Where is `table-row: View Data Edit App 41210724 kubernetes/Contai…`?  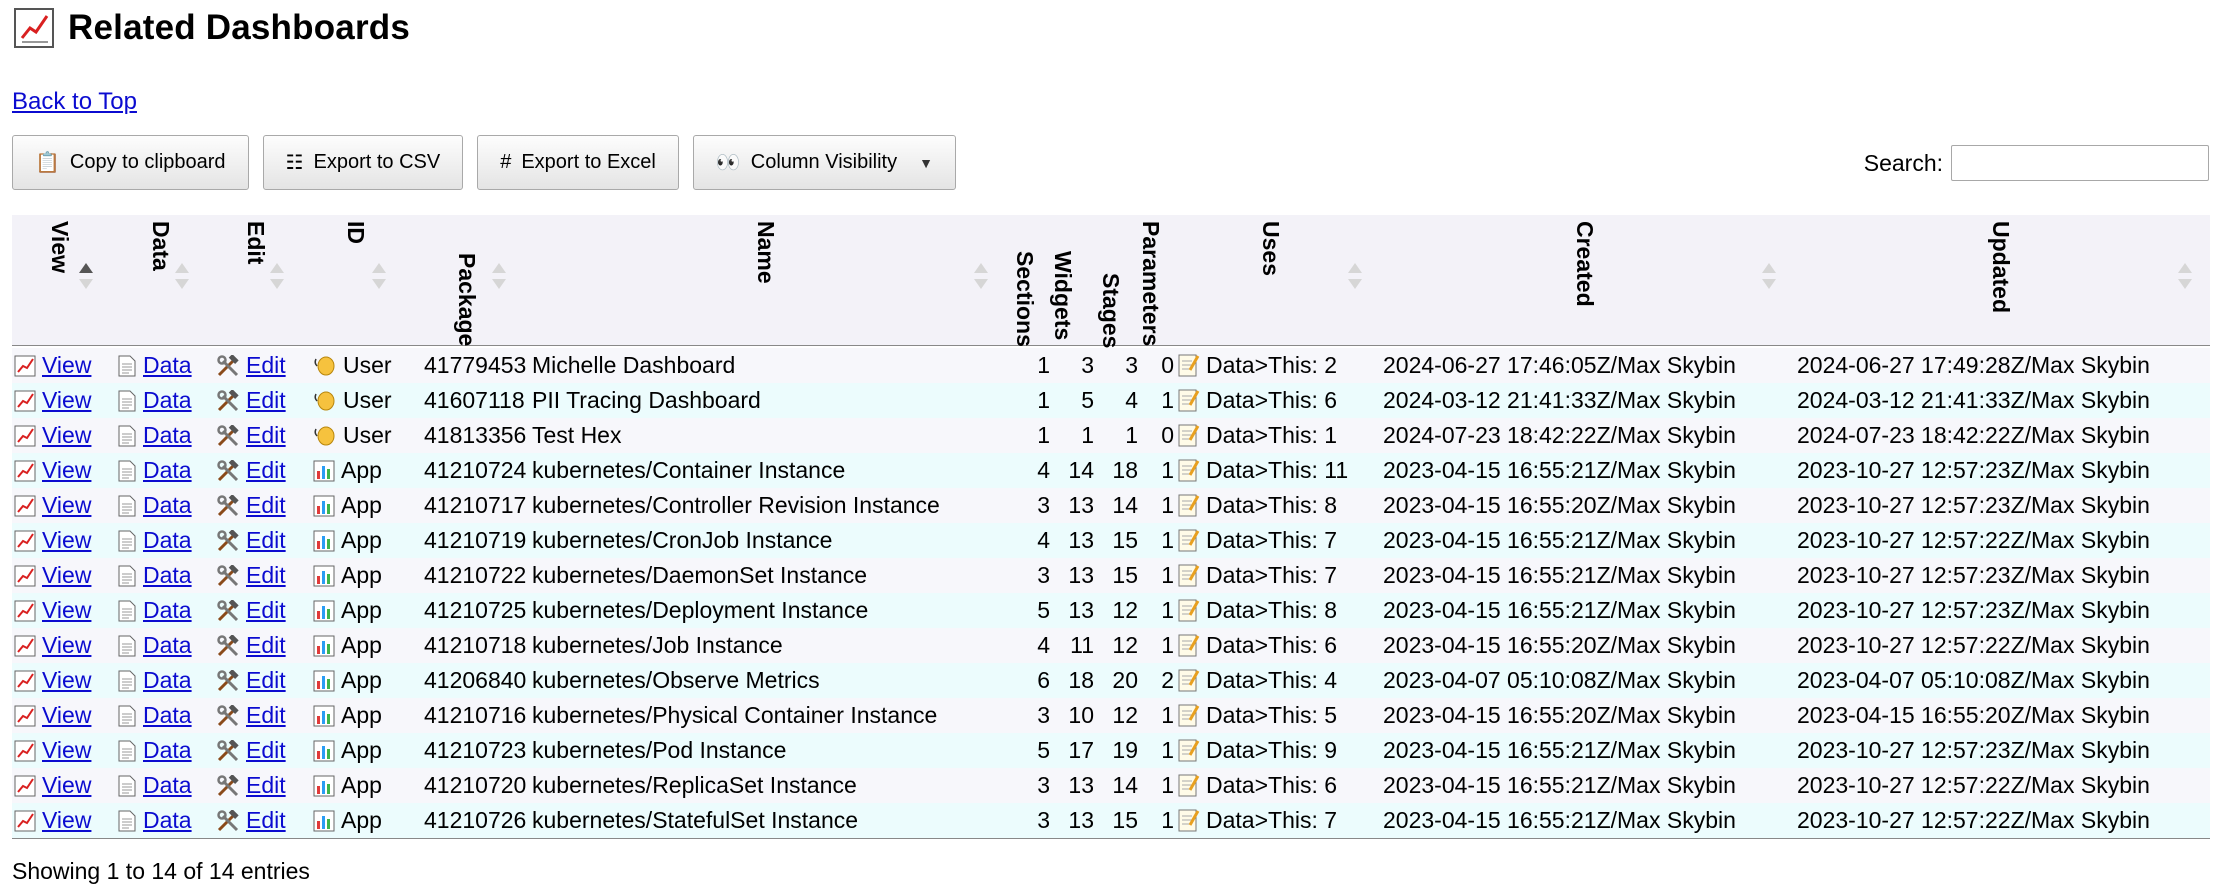 table-row: View Data Edit App 41210724 kubernetes/Contai… is located at coordinates (1111, 470).